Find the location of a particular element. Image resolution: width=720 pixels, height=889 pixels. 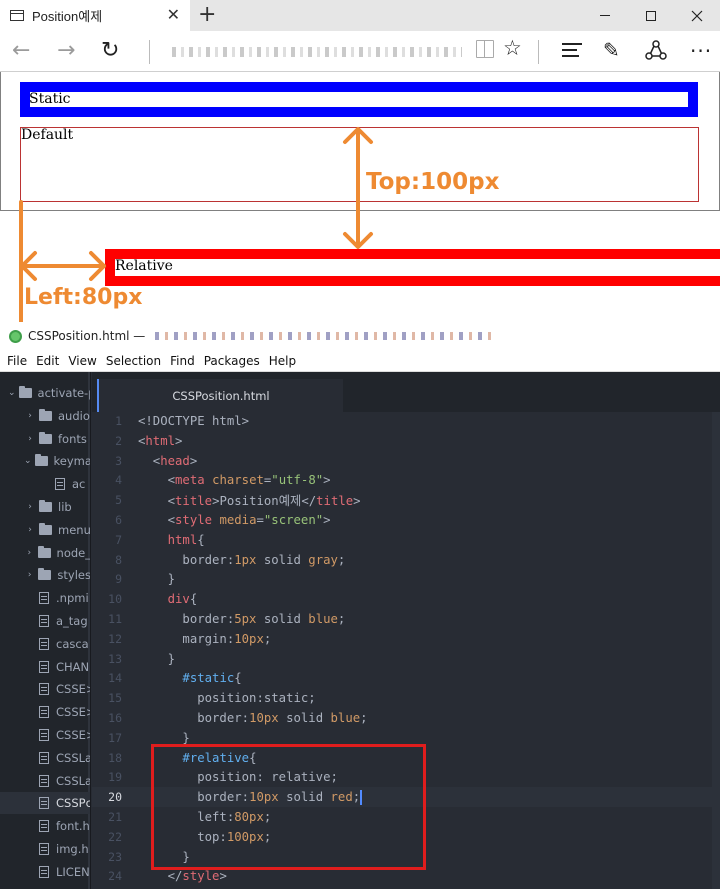

code-line: 23 } is located at coordinates (406, 857).